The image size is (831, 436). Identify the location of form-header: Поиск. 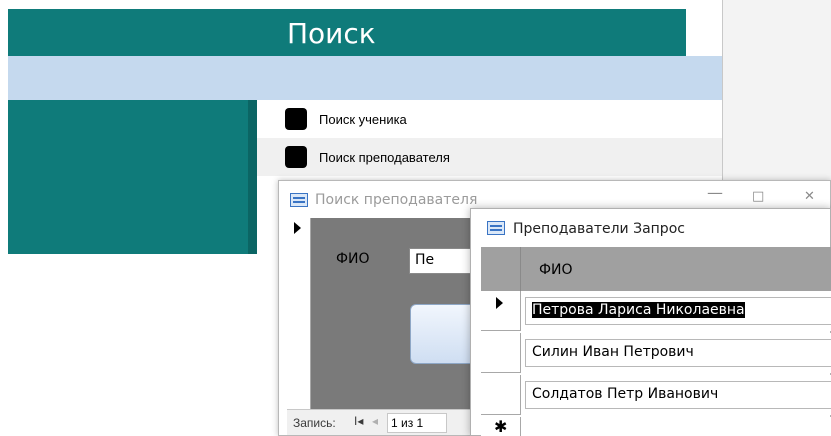
(347, 32).